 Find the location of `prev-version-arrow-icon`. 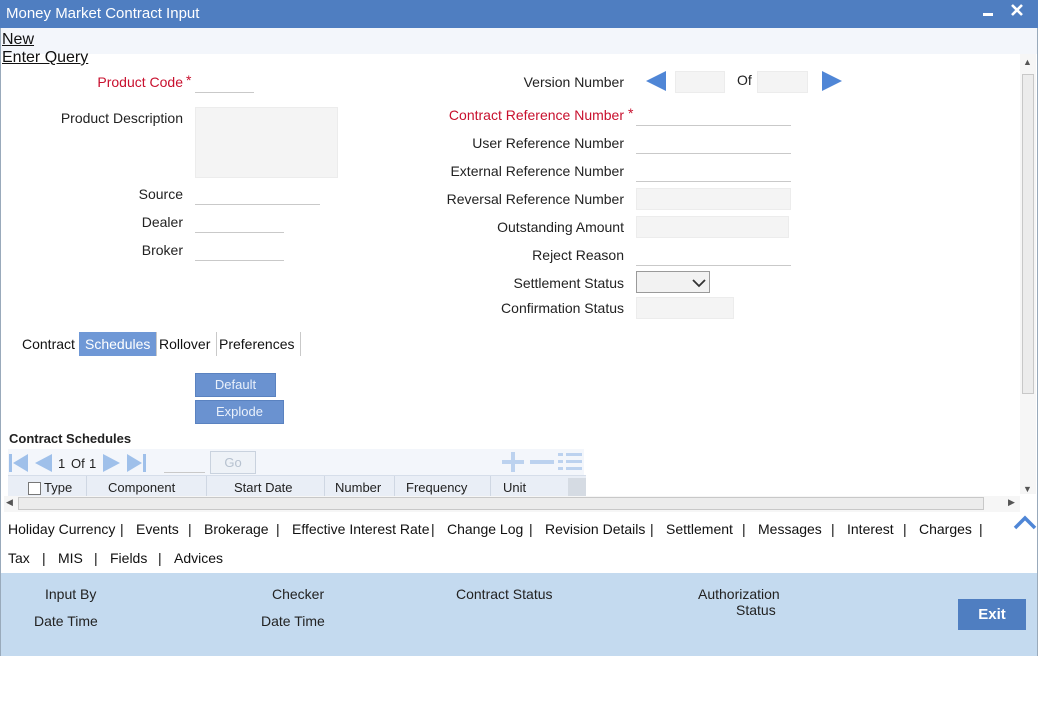

prev-version-arrow-icon is located at coordinates (656, 82).